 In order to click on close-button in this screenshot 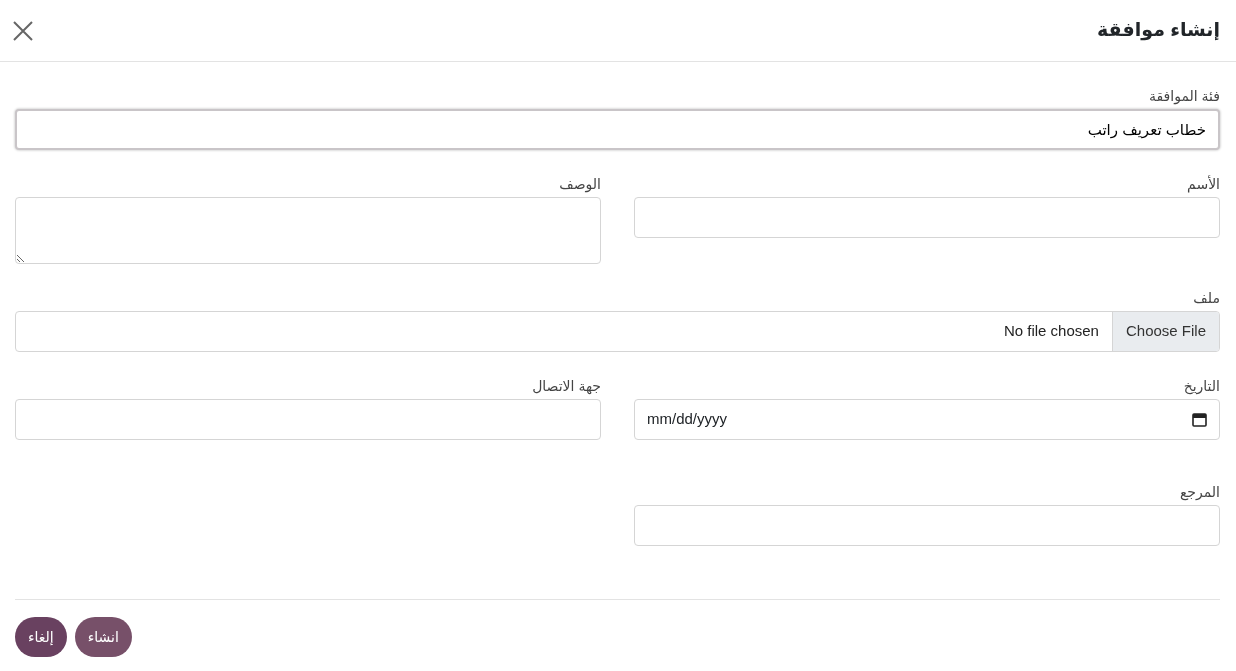, I will do `click(23, 30)`.